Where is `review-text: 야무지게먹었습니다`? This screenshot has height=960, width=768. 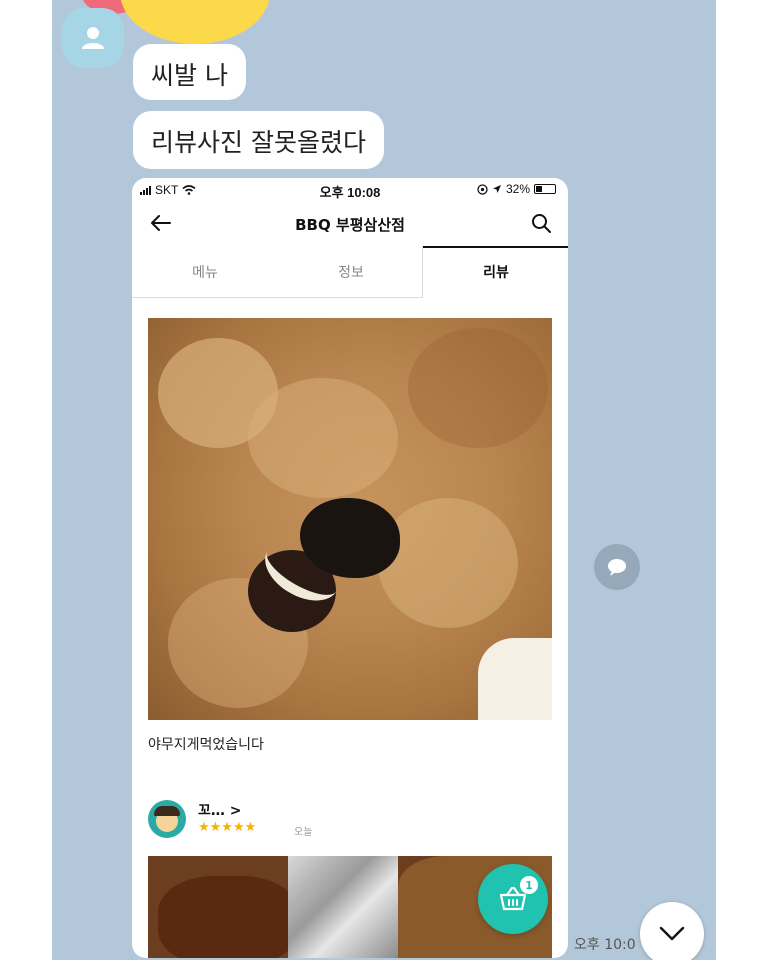
review-text: 야무지게먹었습니다 is located at coordinates (206, 745).